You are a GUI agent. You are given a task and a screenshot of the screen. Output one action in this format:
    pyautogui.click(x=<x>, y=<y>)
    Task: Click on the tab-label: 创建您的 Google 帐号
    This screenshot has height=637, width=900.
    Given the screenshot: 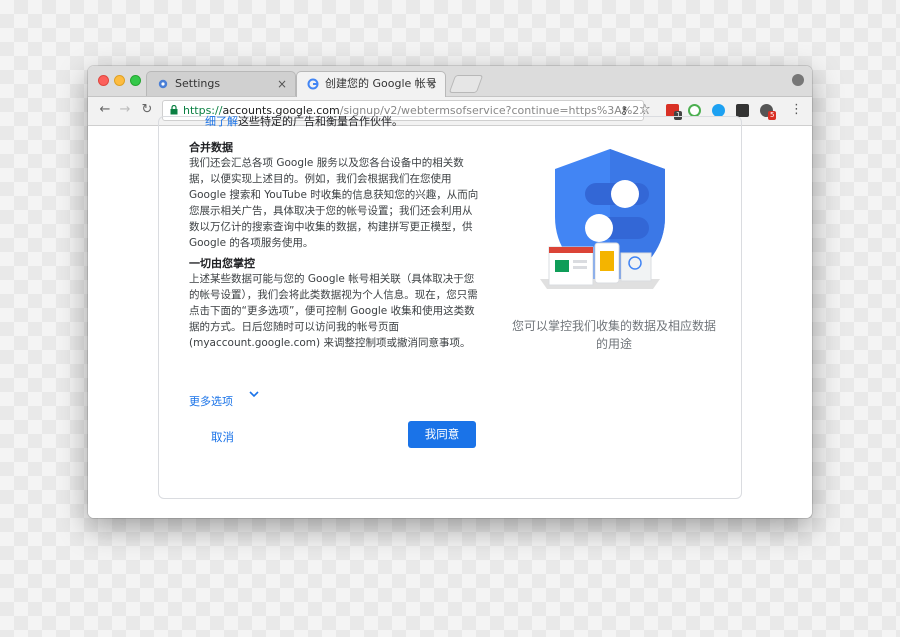 What is the action you would take?
    pyautogui.click(x=381, y=83)
    